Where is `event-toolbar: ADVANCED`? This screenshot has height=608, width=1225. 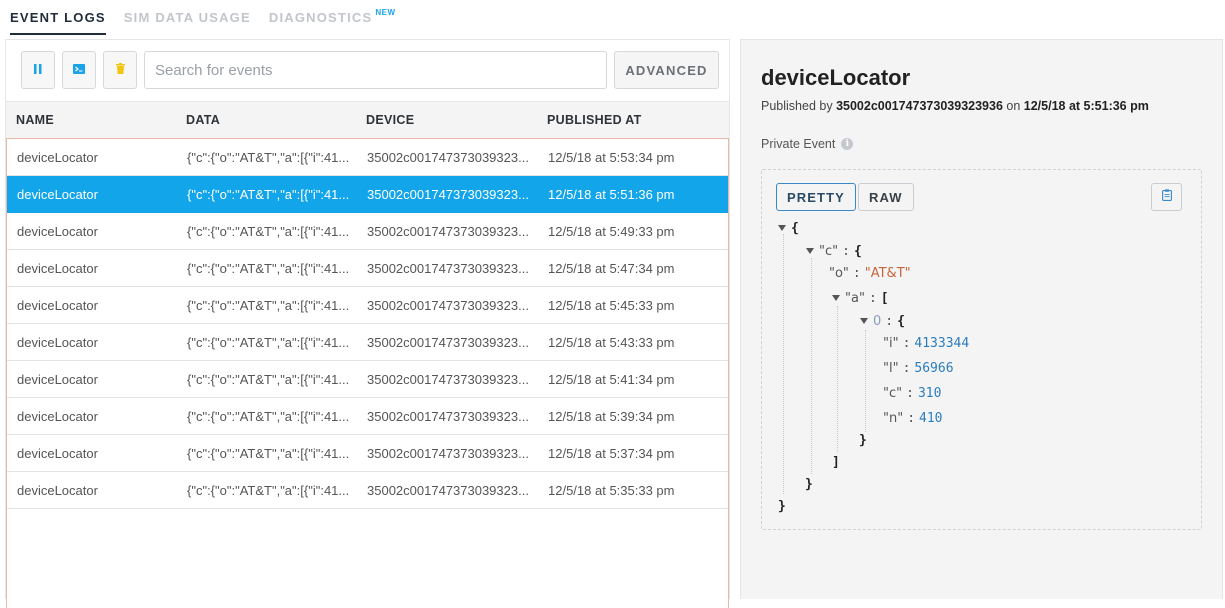
event-toolbar: ADVANCED is located at coordinates (370, 71).